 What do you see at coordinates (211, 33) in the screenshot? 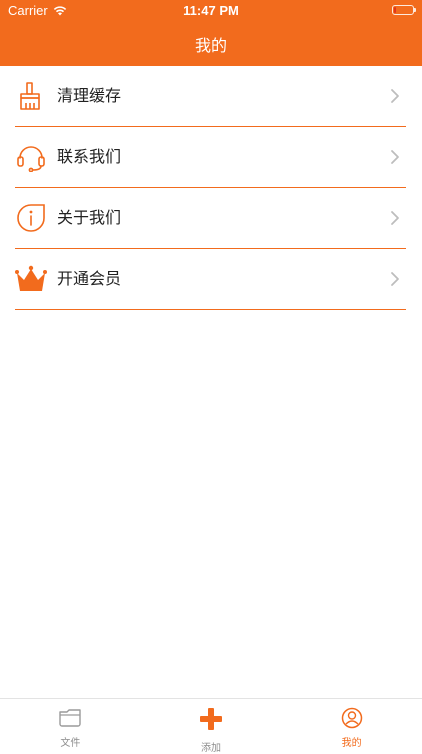
I see `top-header: Carrier 11:47 PM 我的` at bounding box center [211, 33].